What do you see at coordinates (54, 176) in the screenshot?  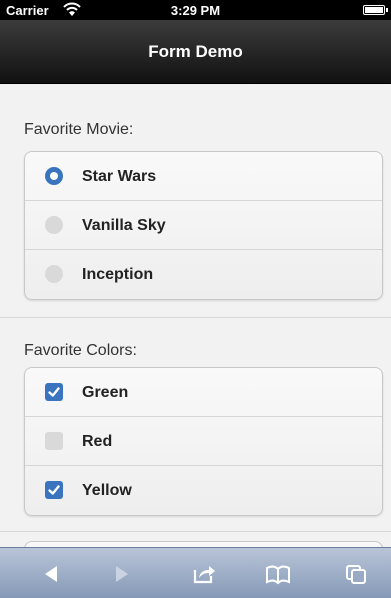 I see `radio-selected-icon` at bounding box center [54, 176].